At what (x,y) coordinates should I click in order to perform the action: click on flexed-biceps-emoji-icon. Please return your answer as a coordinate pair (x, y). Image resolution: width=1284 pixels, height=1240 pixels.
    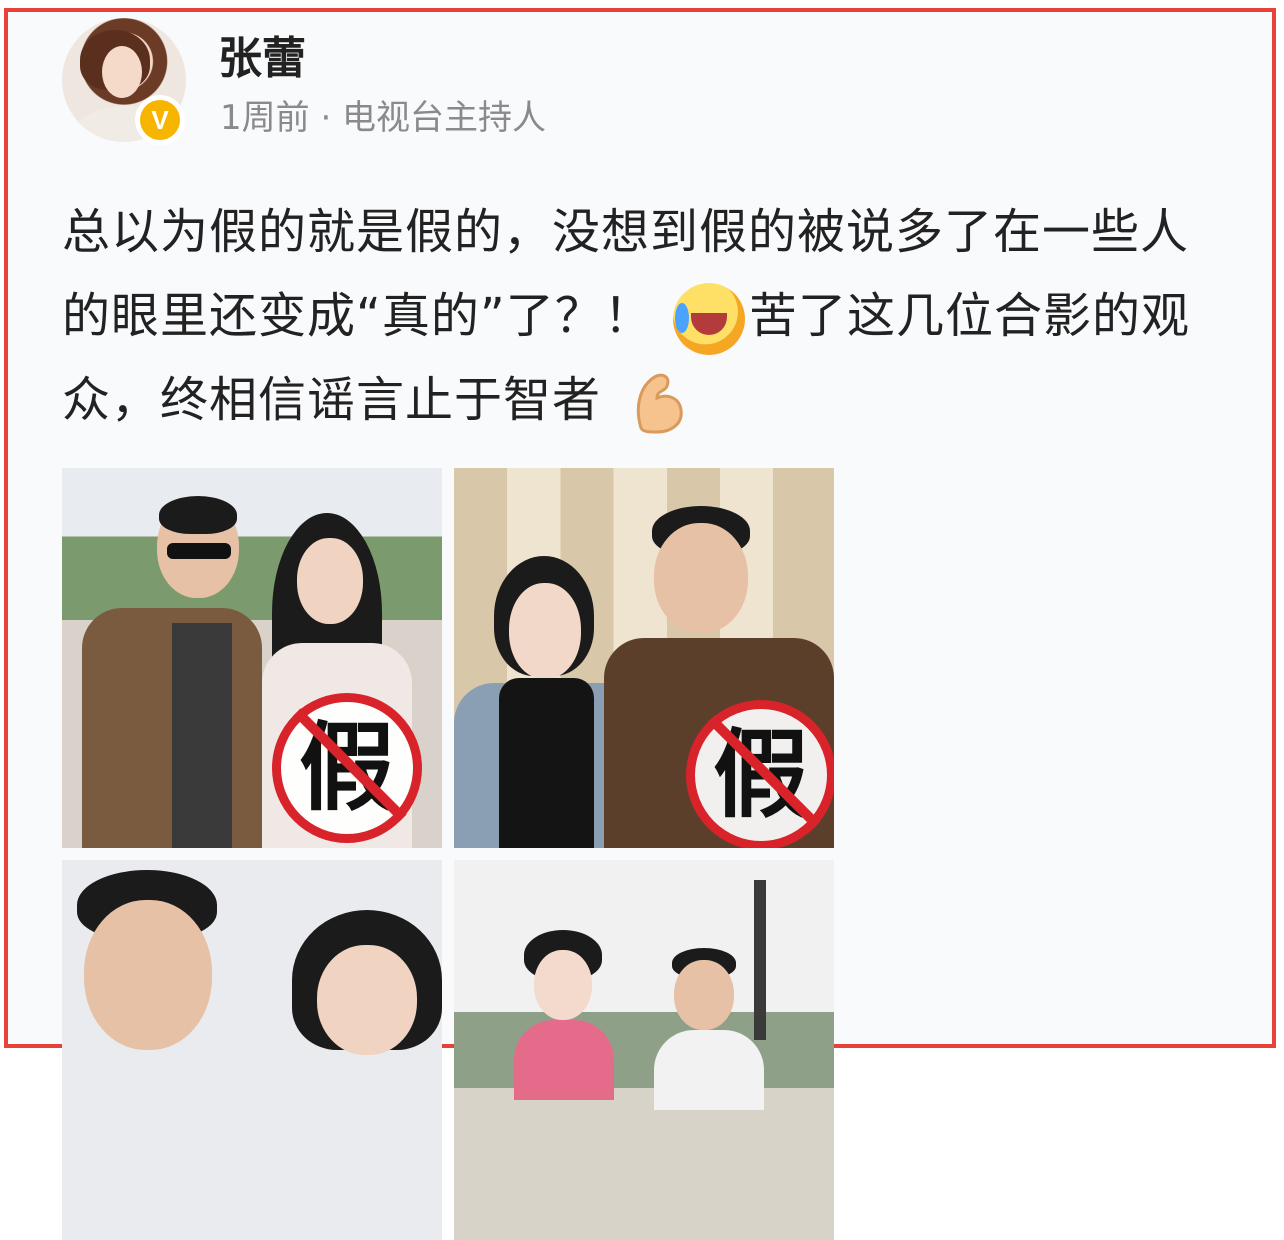
    Looking at the image, I should click on (660, 403).